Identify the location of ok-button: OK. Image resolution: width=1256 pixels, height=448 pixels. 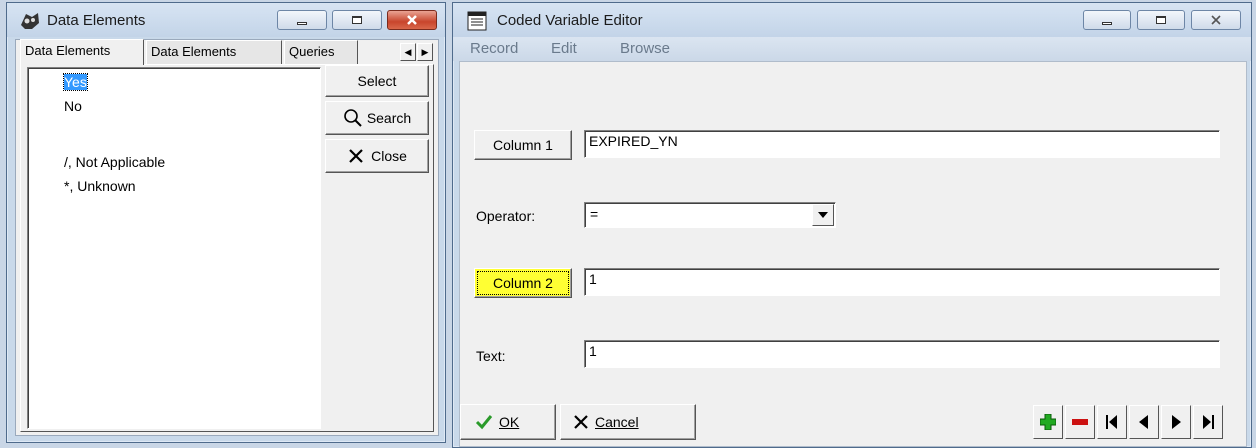
(508, 422).